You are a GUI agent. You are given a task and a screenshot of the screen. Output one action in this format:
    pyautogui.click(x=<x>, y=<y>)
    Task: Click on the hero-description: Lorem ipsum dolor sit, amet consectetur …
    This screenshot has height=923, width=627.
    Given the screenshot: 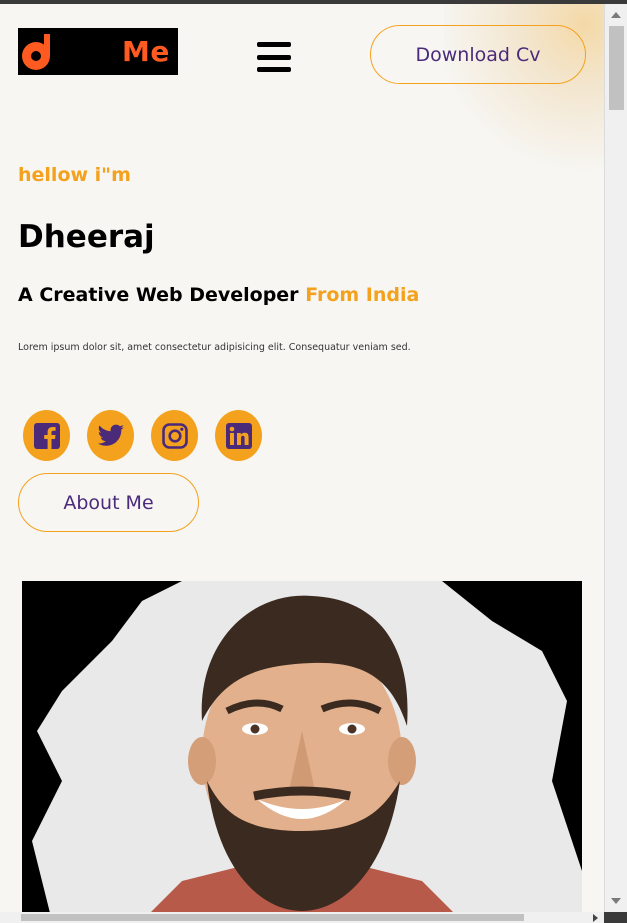 What is the action you would take?
    pyautogui.click(x=214, y=347)
    